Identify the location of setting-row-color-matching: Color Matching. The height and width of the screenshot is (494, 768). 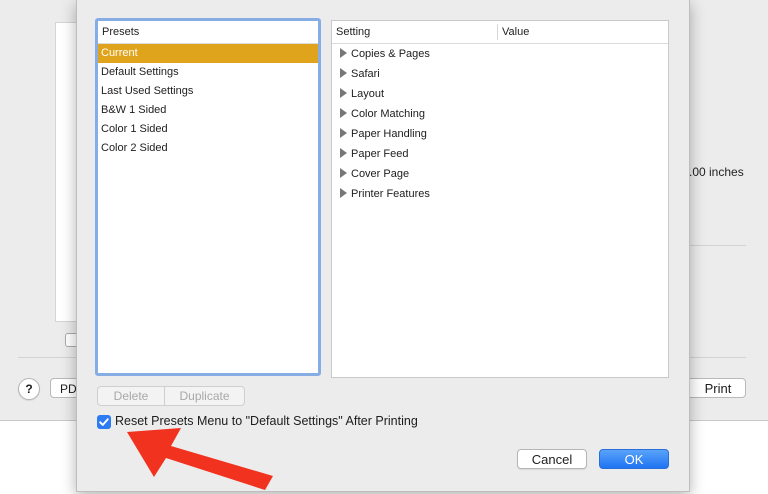
(500, 114).